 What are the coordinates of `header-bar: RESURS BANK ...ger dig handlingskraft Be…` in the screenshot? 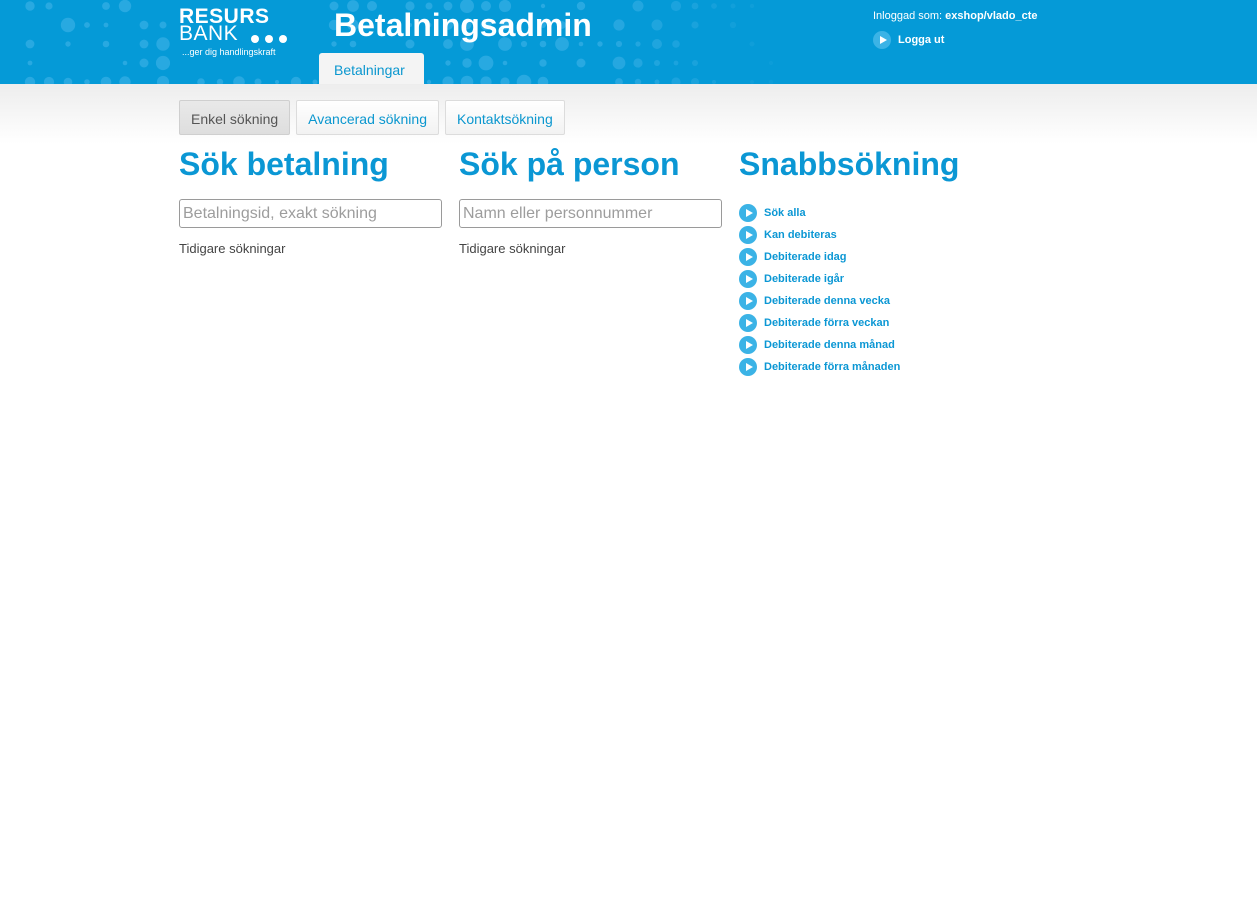 It's located at (628, 42).